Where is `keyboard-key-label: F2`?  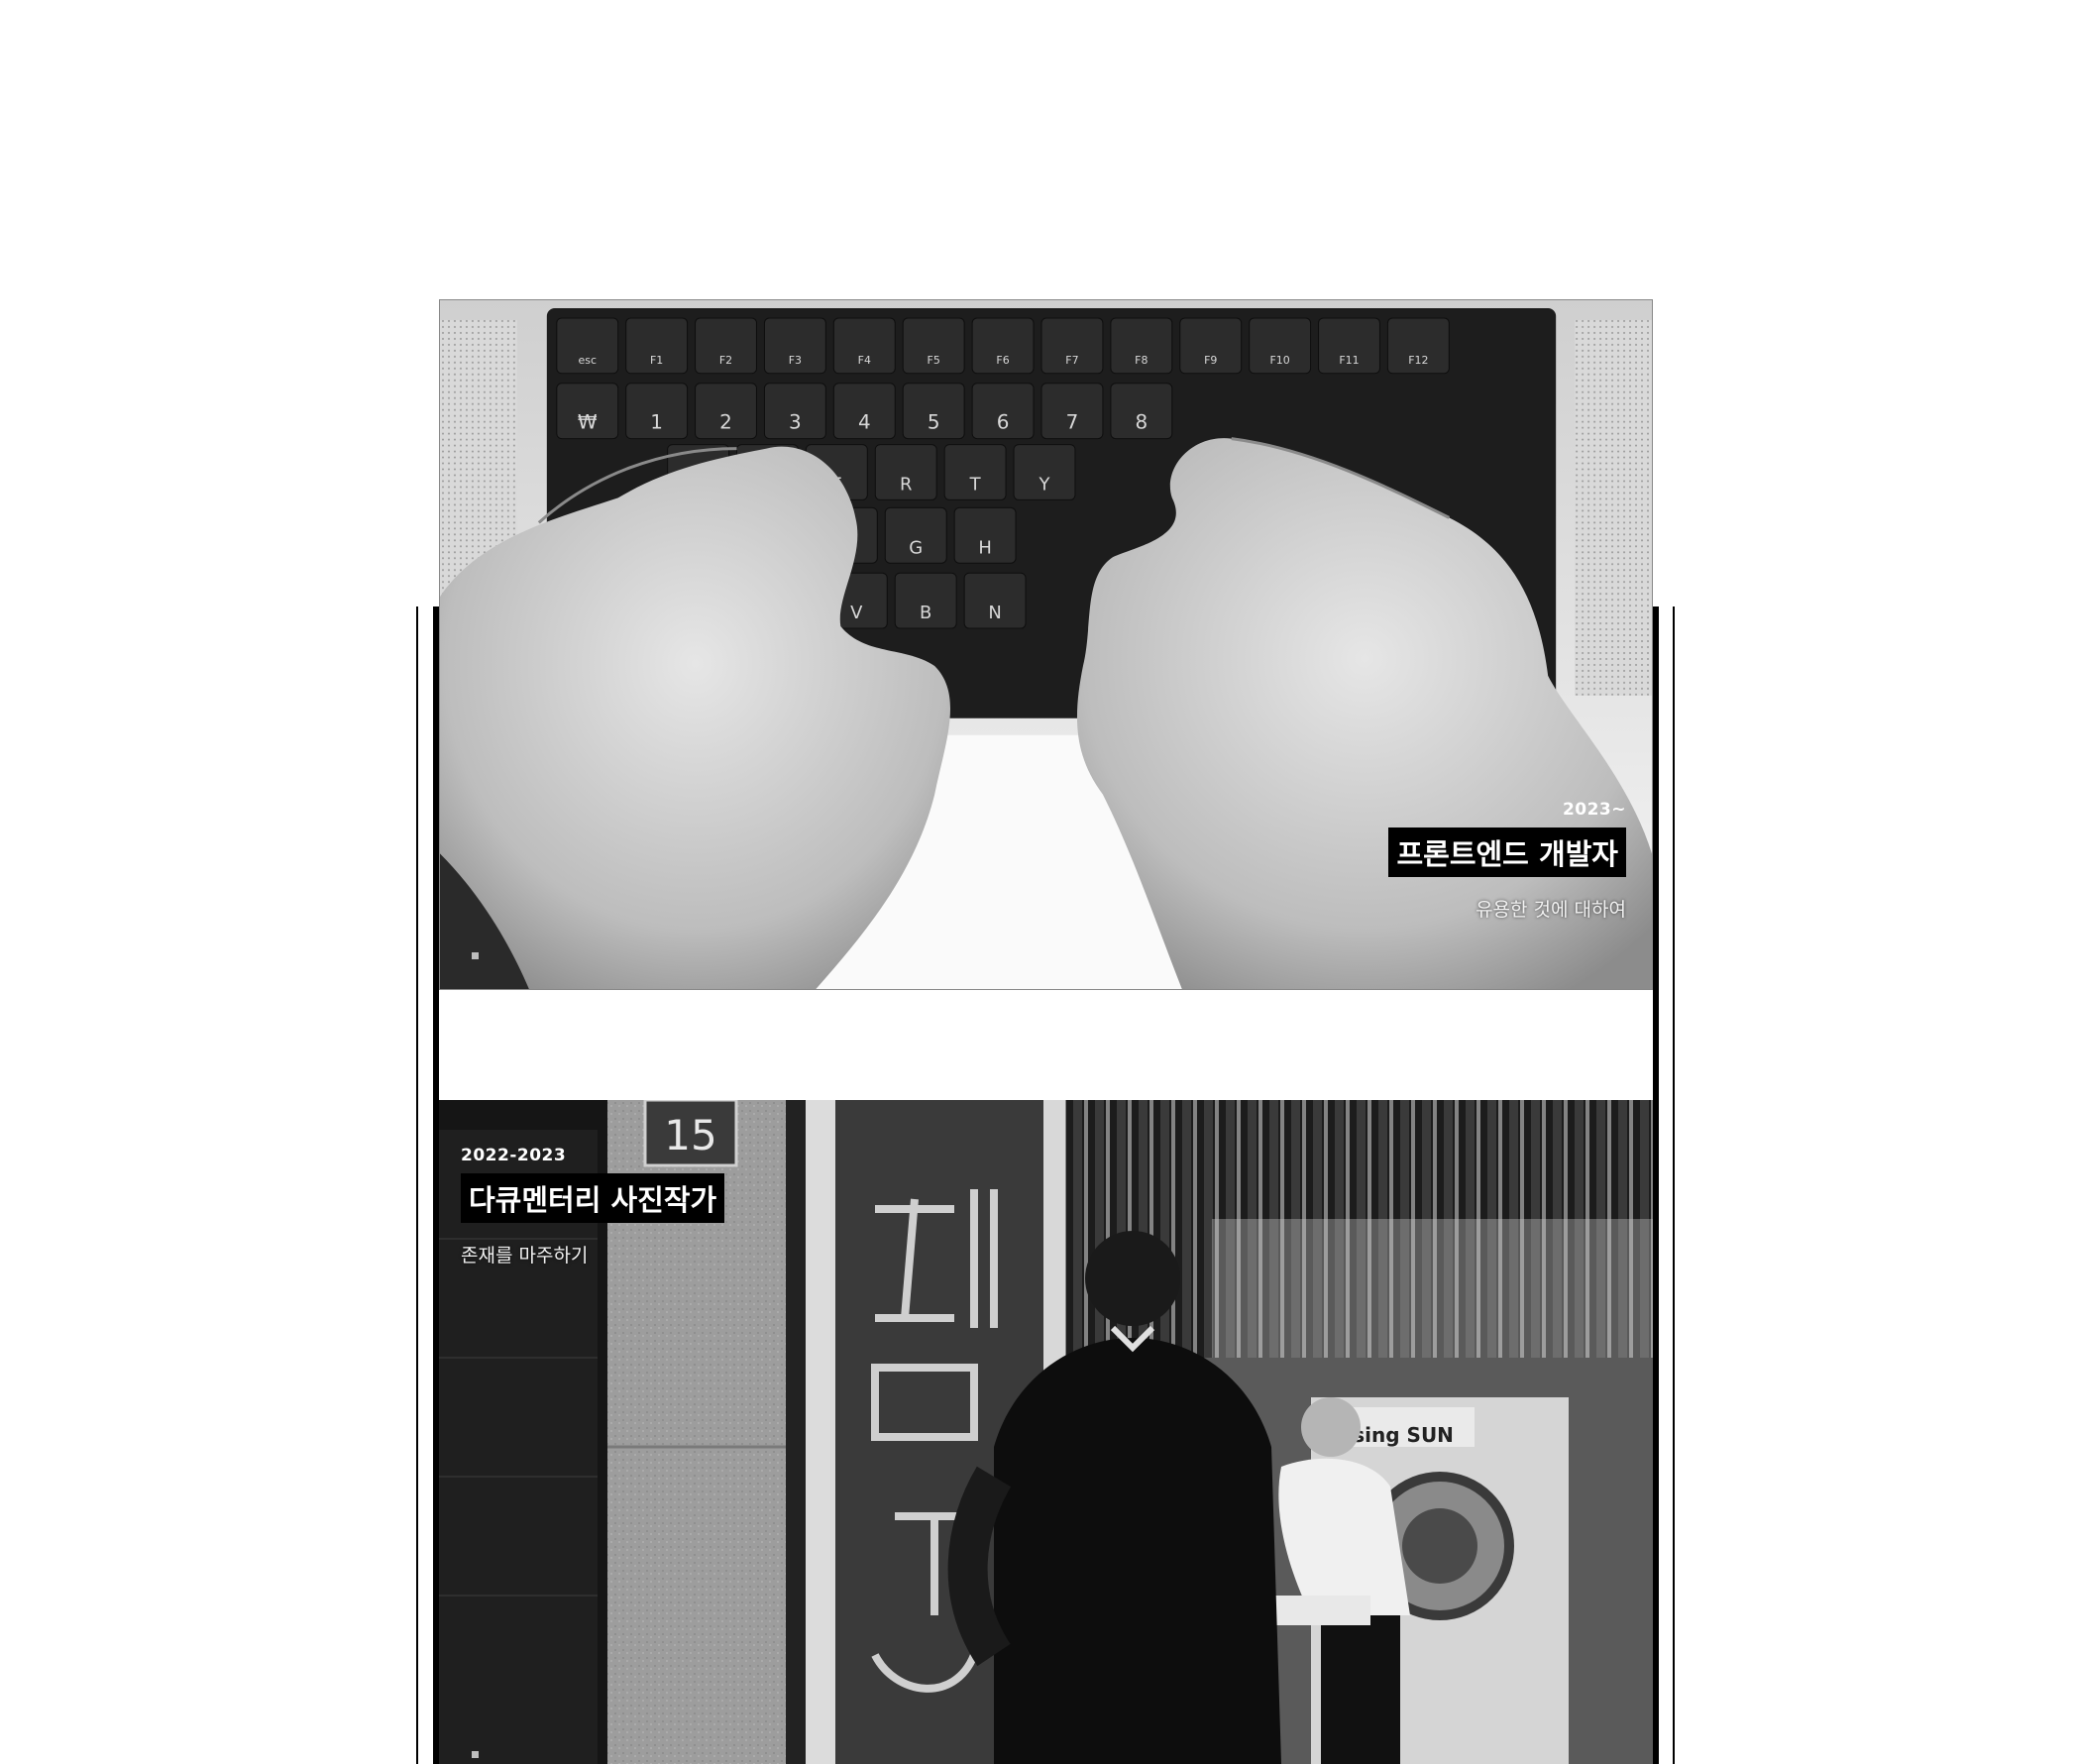
keyboard-key-label: F2 is located at coordinates (725, 360).